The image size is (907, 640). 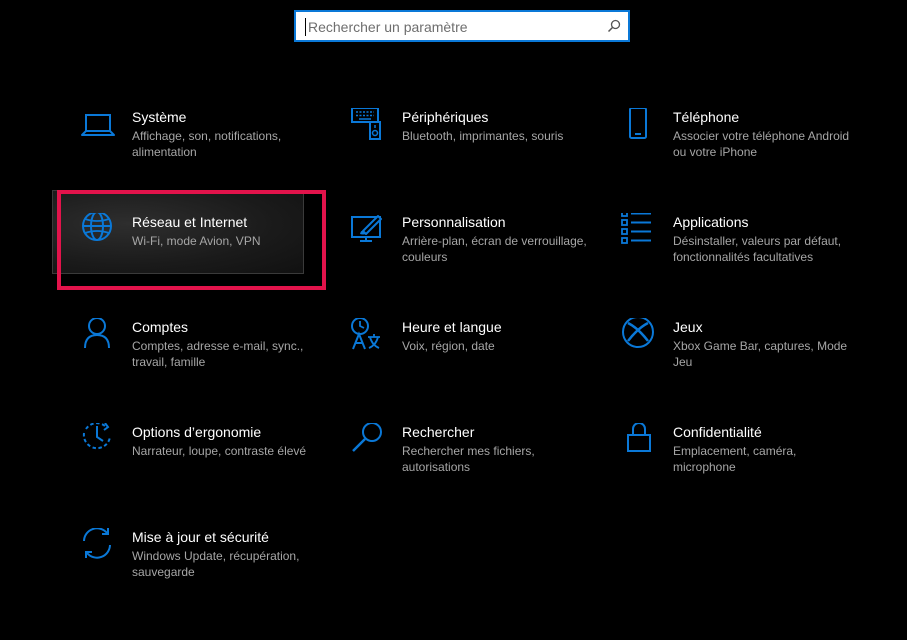 What do you see at coordinates (445, 117) in the screenshot?
I see `tile-title: Périphériques` at bounding box center [445, 117].